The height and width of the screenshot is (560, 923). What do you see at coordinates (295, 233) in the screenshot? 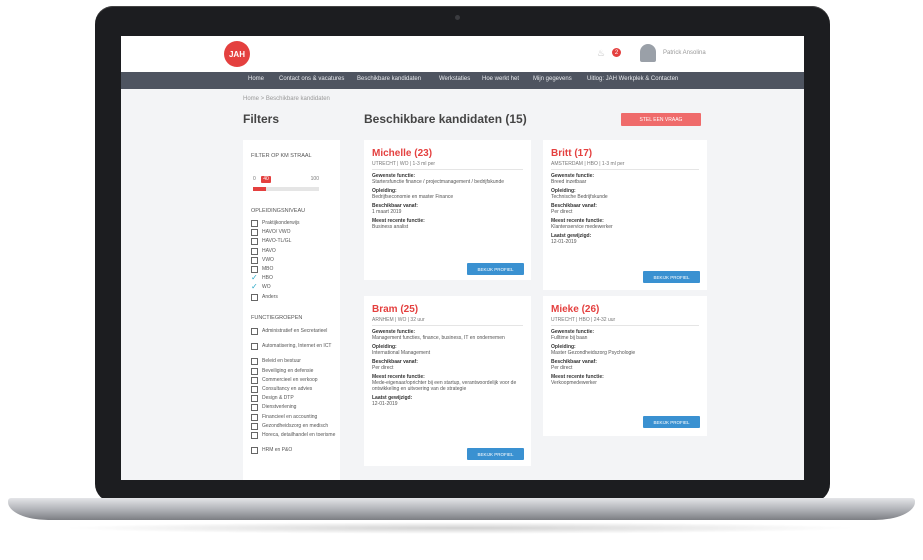
I see `filter-option: HAVO/ VWO` at bounding box center [295, 233].